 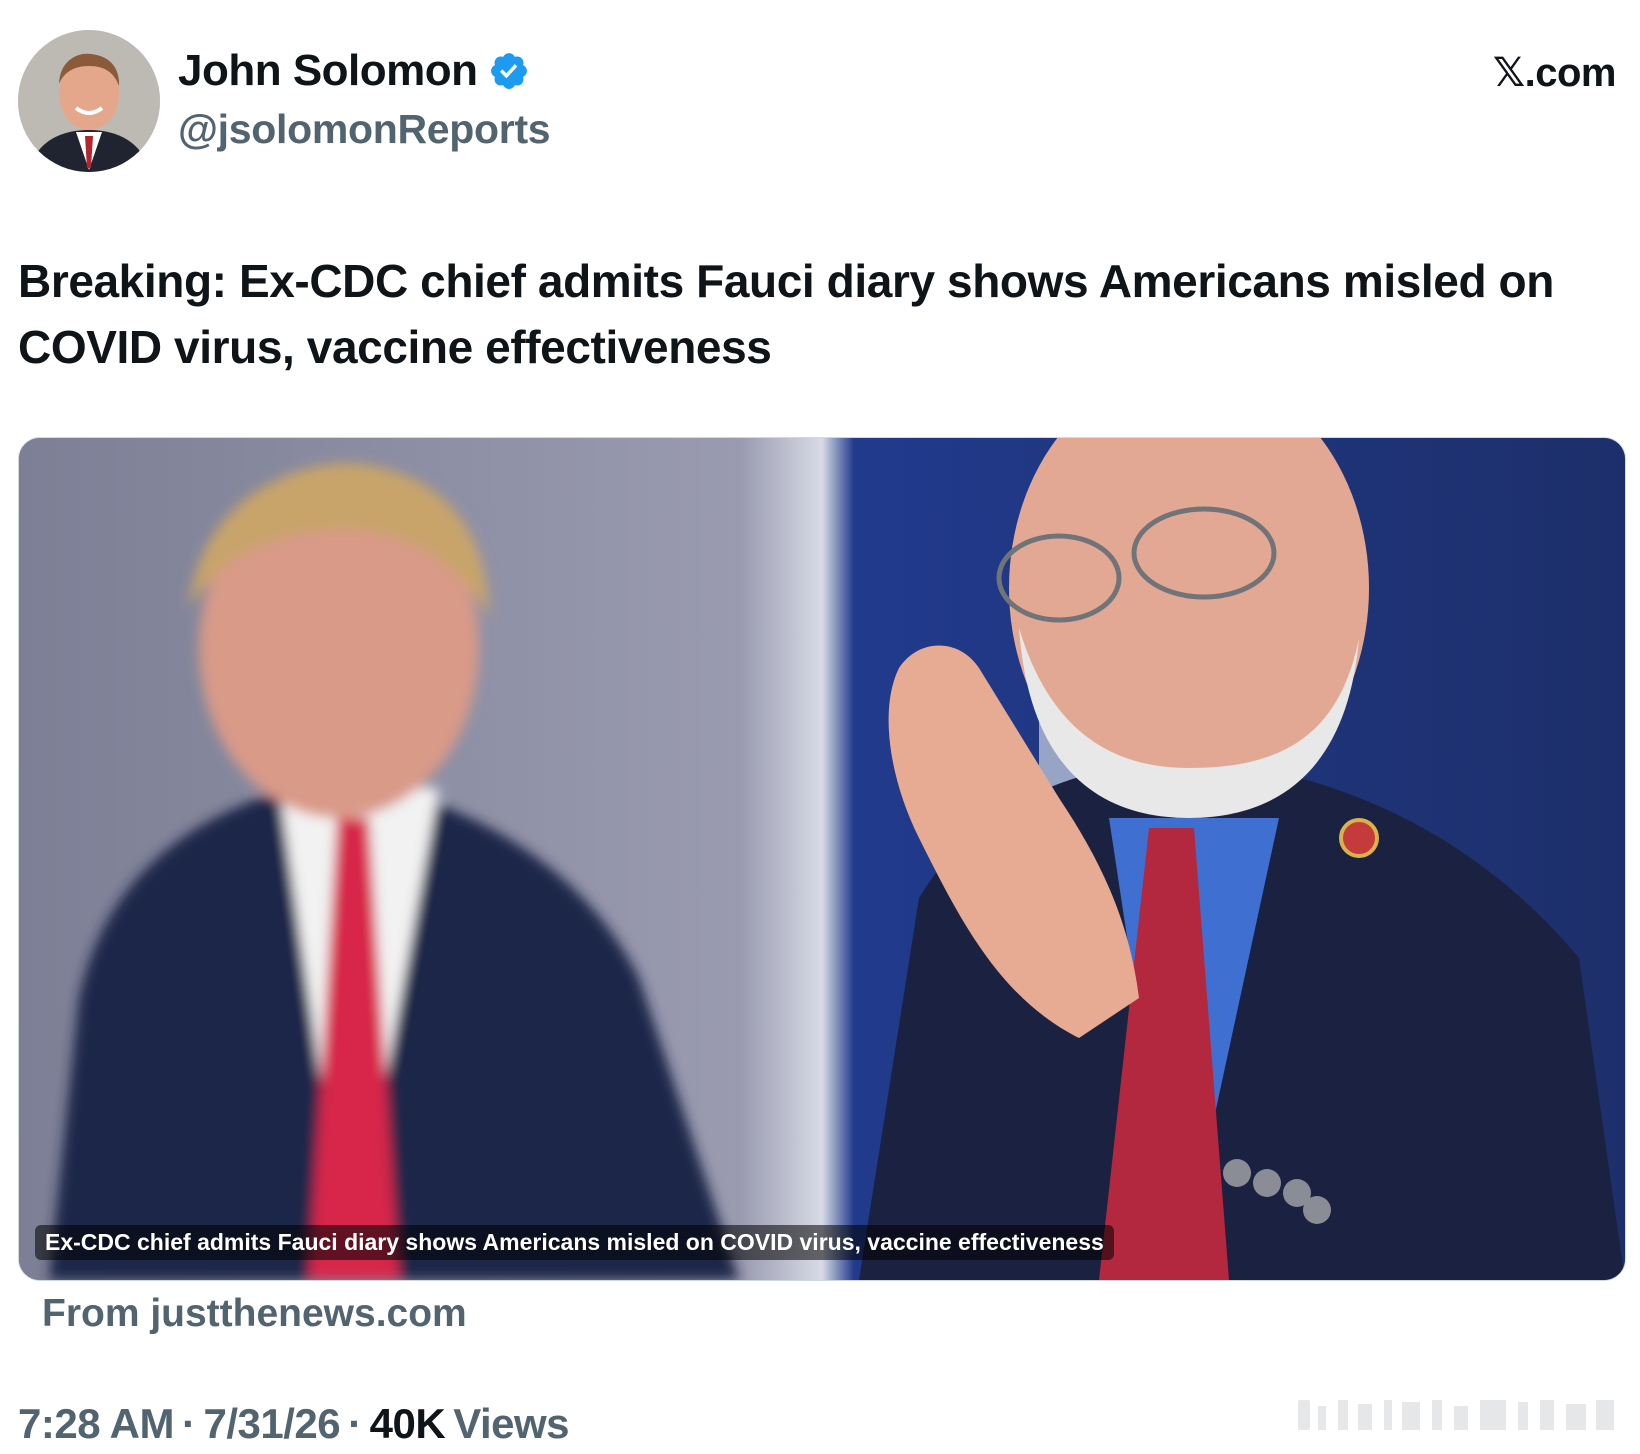 I want to click on card-source-link: From justthenews.com, so click(x=254, y=1314).